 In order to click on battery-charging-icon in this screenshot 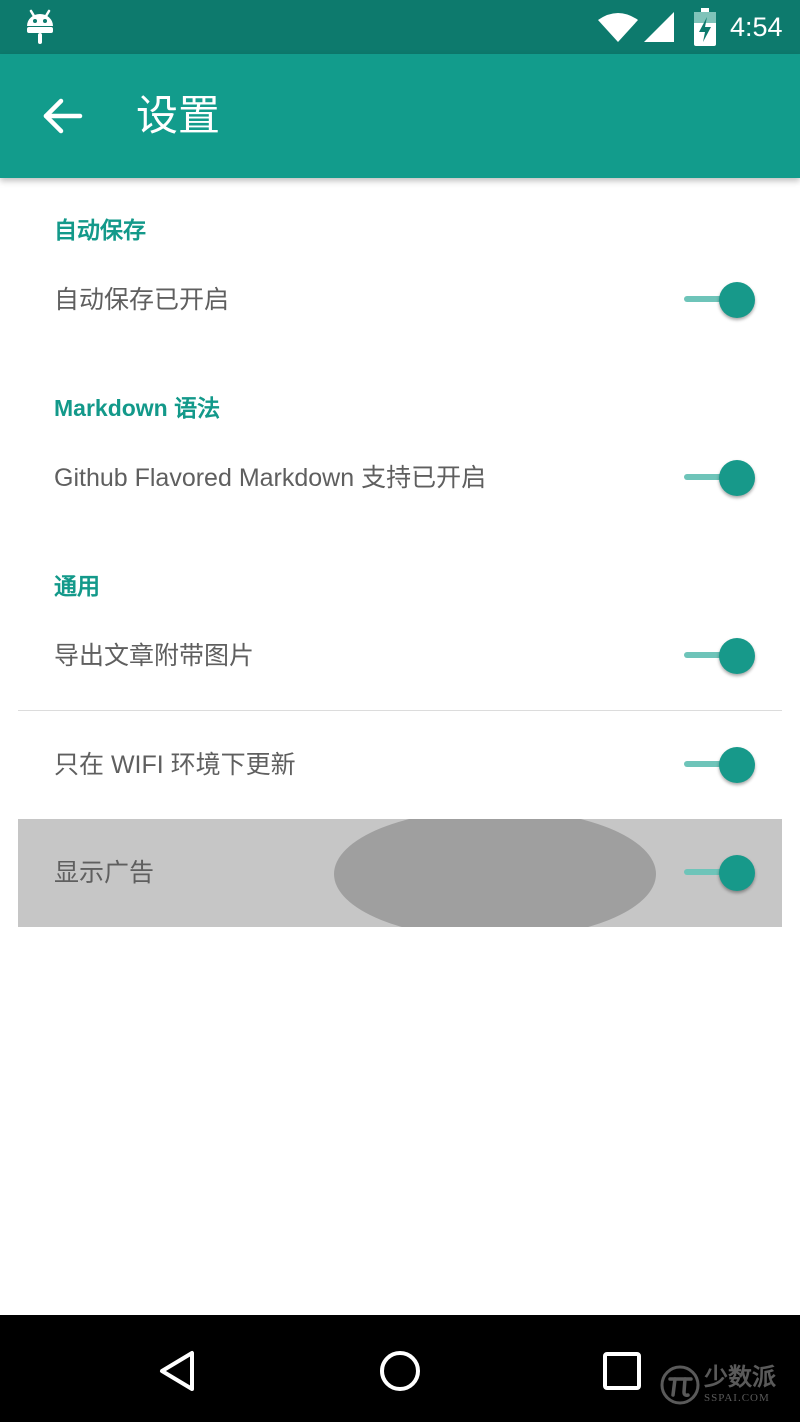, I will do `click(705, 27)`.